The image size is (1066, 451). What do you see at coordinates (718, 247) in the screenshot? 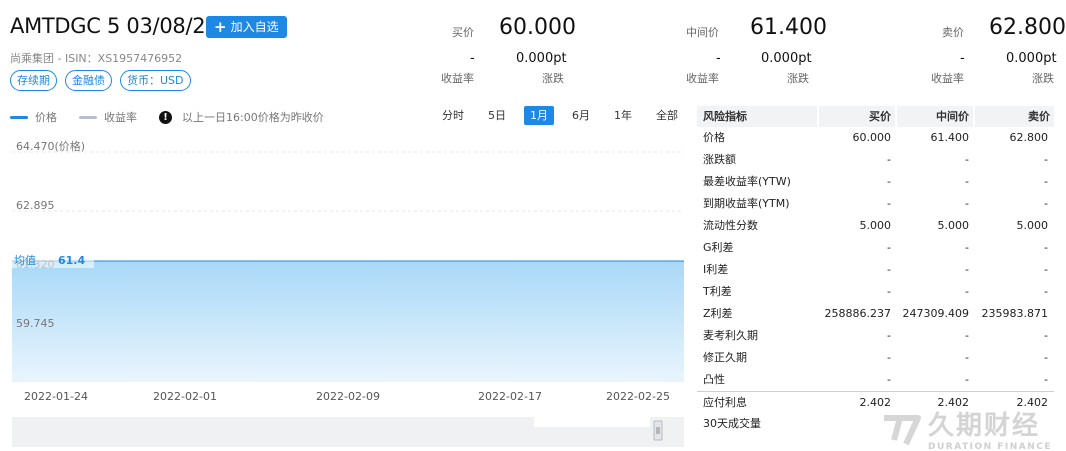
I see `metric-name: G利差` at bounding box center [718, 247].